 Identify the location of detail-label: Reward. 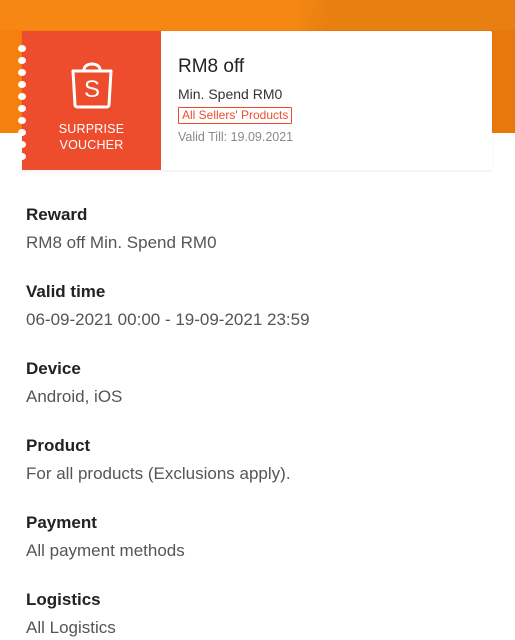
(57, 214).